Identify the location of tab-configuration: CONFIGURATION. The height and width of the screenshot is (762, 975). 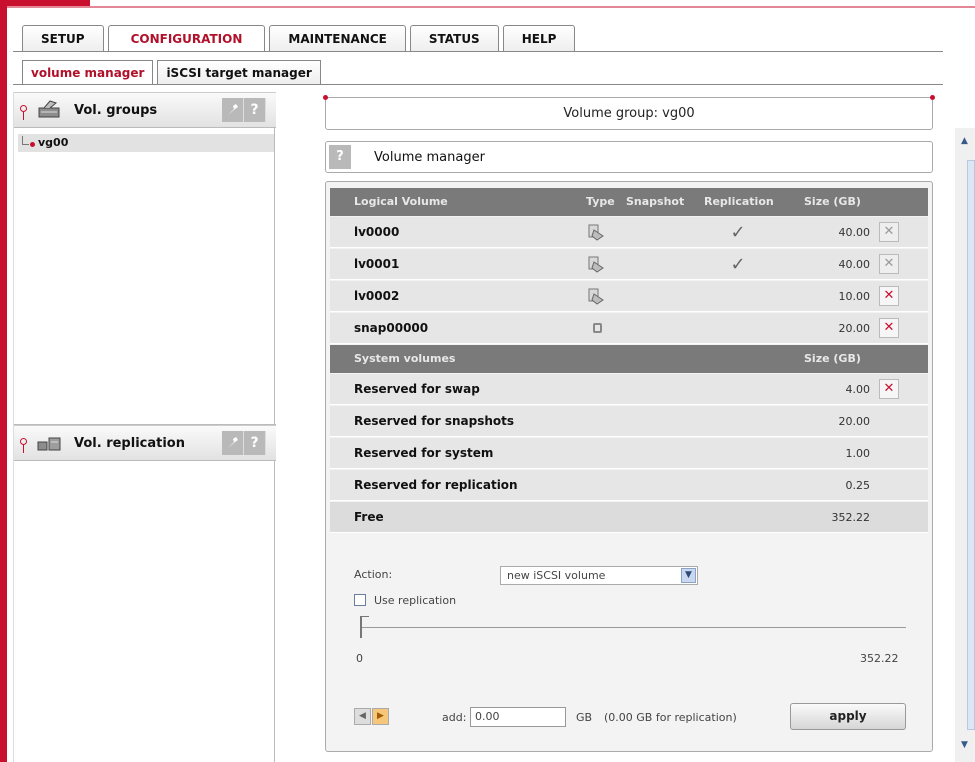
(186, 38).